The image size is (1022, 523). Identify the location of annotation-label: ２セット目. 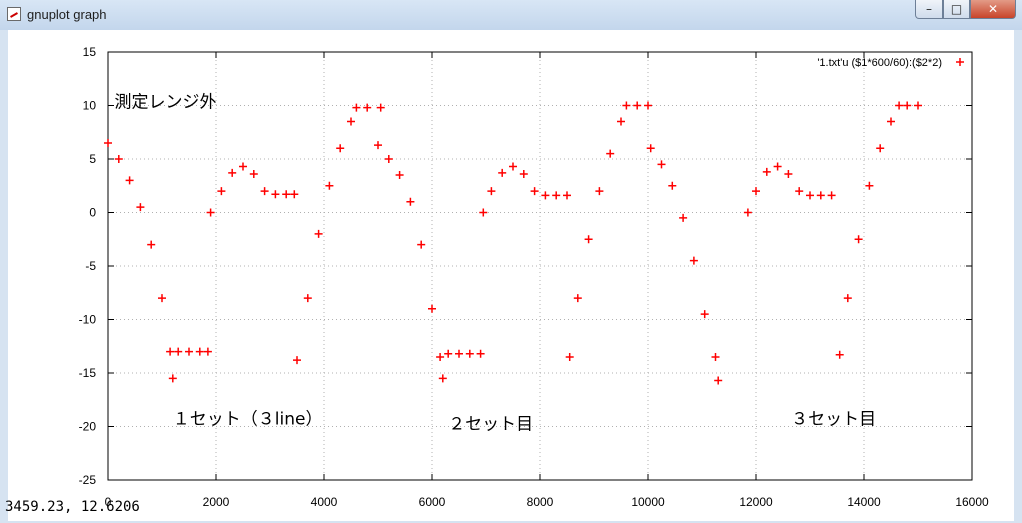
(490, 425).